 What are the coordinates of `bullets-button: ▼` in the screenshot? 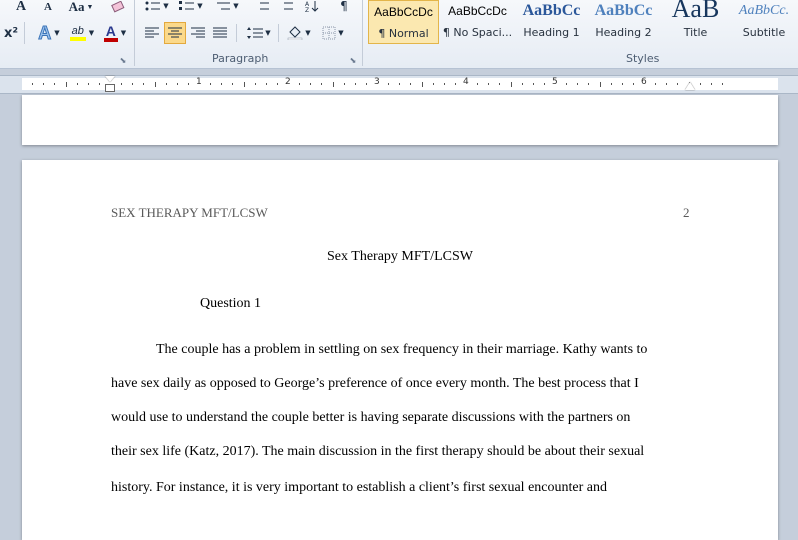 It's located at (157, 6).